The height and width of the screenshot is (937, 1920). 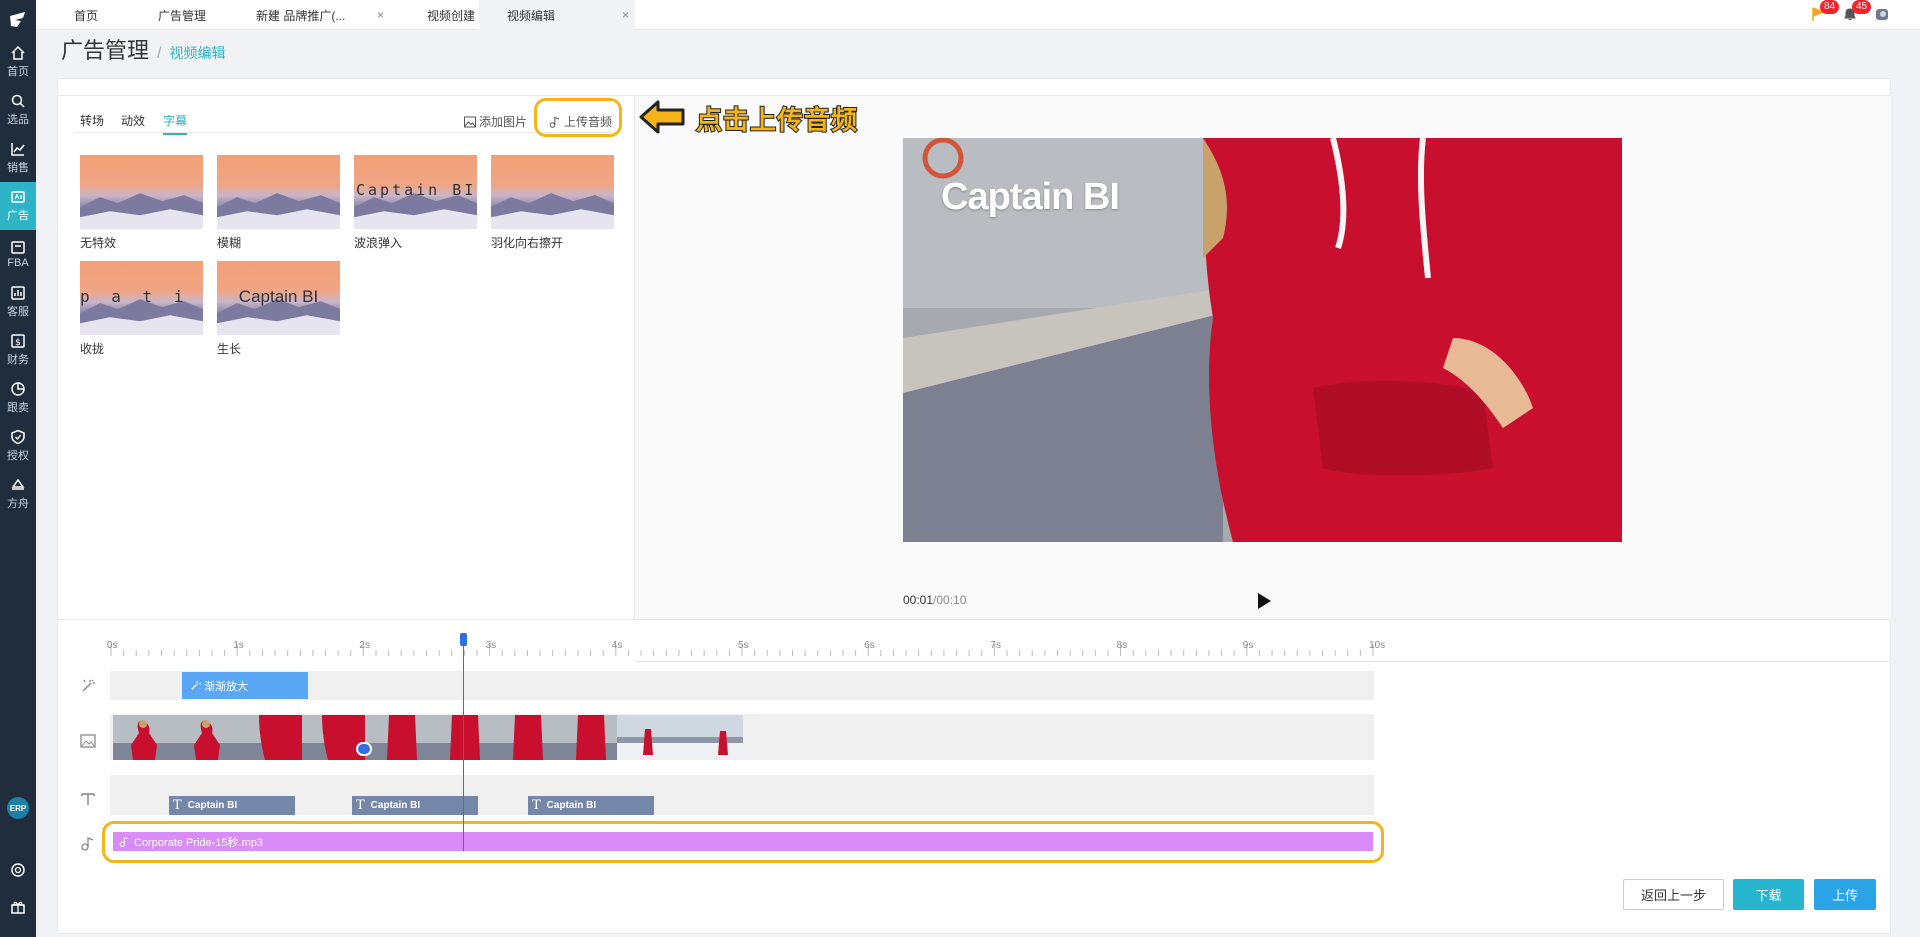 What do you see at coordinates (743, 842) in the screenshot?
I see `audio-clip-highlight` at bounding box center [743, 842].